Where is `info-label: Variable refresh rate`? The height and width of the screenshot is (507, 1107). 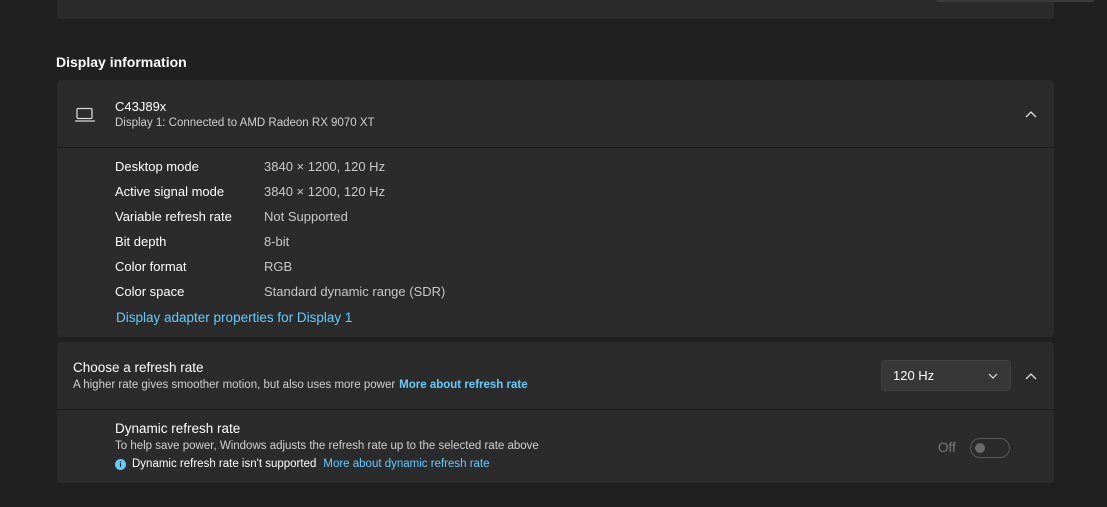
info-label: Variable refresh rate is located at coordinates (173, 216).